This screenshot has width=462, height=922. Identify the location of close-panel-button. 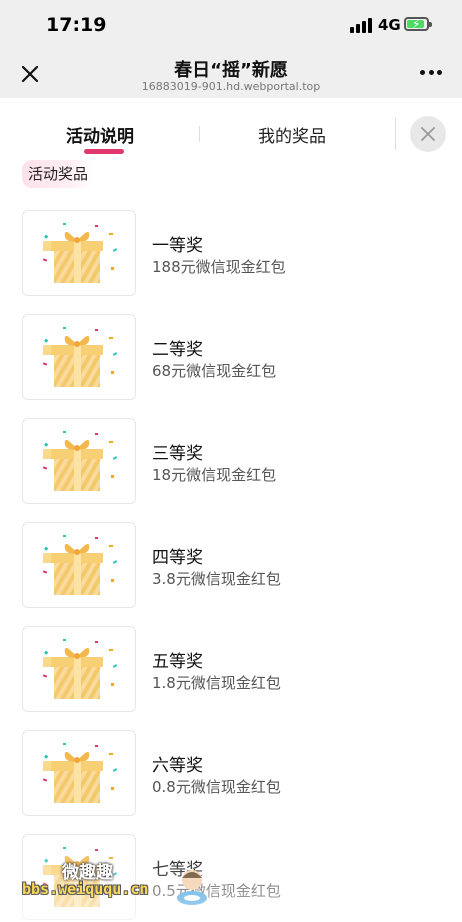
(428, 134).